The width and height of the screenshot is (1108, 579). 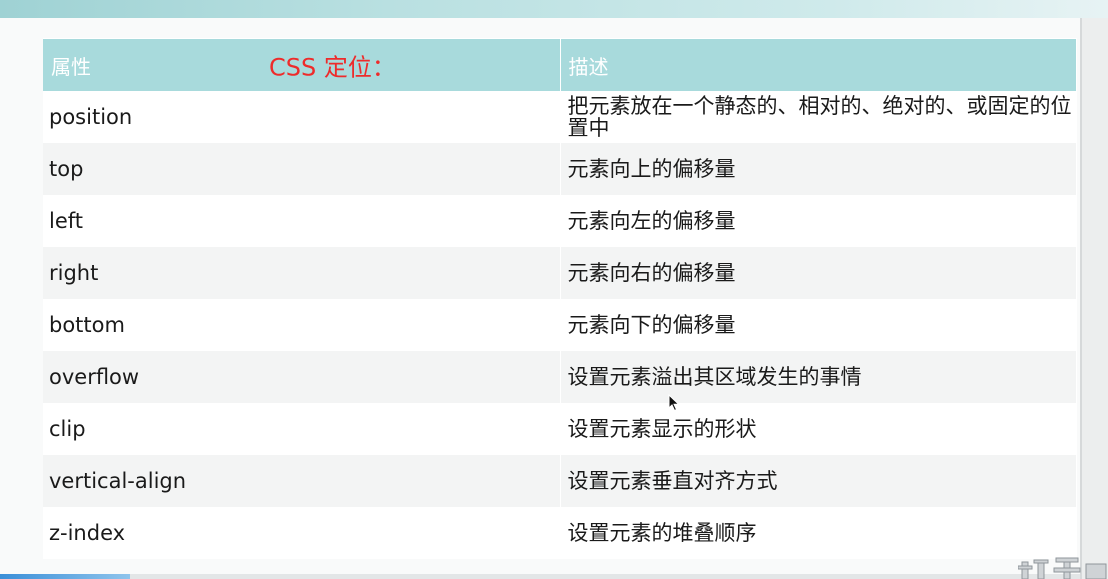 What do you see at coordinates (65, 576) in the screenshot?
I see `taskbar-active-item` at bounding box center [65, 576].